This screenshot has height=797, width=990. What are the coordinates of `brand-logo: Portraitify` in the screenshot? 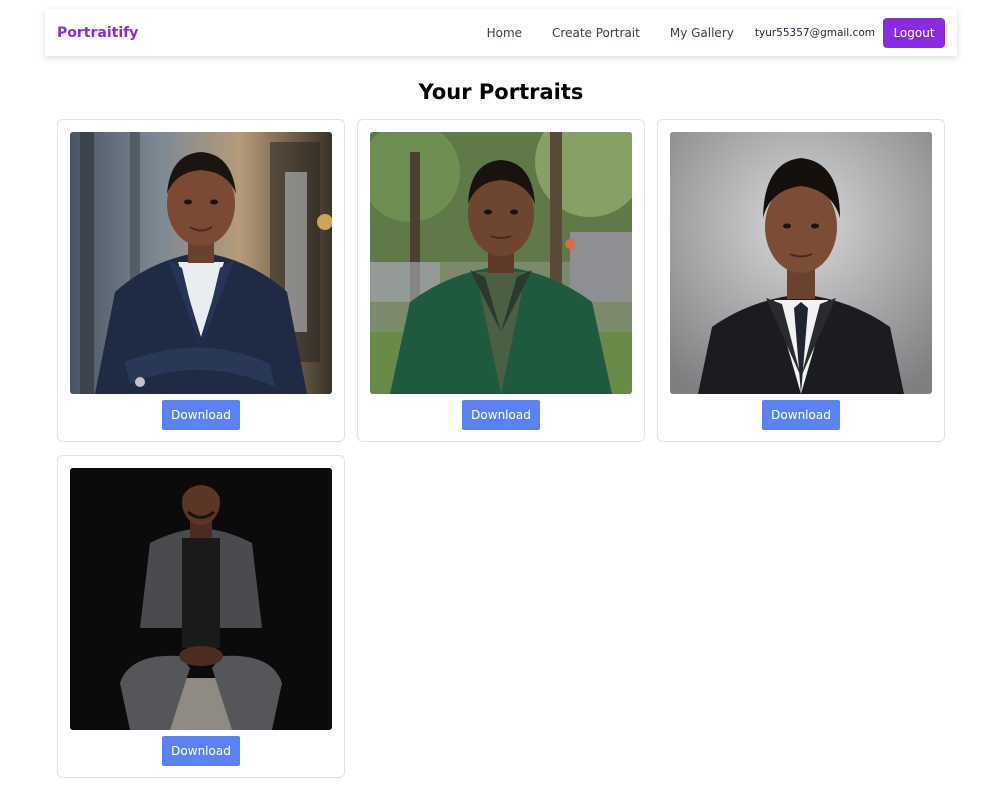 It's located at (97, 33).